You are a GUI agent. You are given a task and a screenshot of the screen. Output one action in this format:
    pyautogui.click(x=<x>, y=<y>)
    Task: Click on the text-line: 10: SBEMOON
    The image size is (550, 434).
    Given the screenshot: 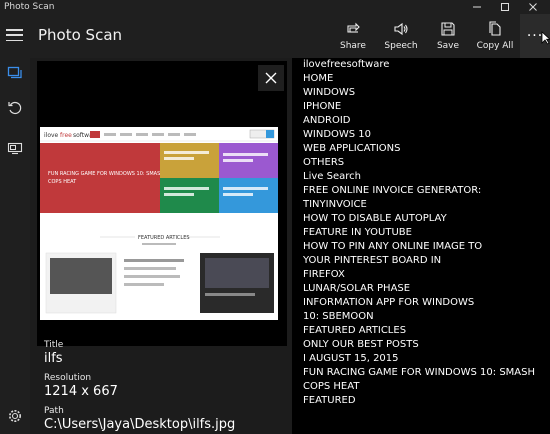 What is the action you would take?
    pyautogui.click(x=338, y=316)
    